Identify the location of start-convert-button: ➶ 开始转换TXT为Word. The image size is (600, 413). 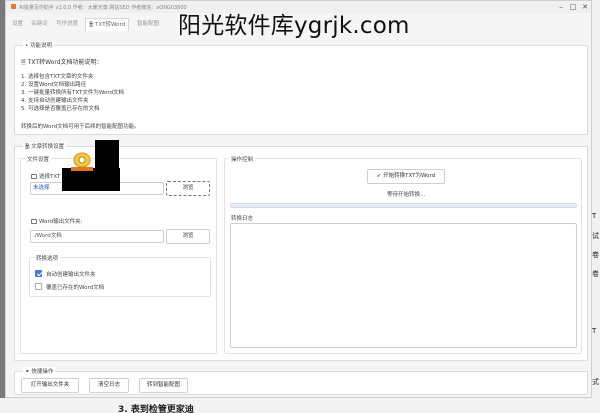
(406, 176).